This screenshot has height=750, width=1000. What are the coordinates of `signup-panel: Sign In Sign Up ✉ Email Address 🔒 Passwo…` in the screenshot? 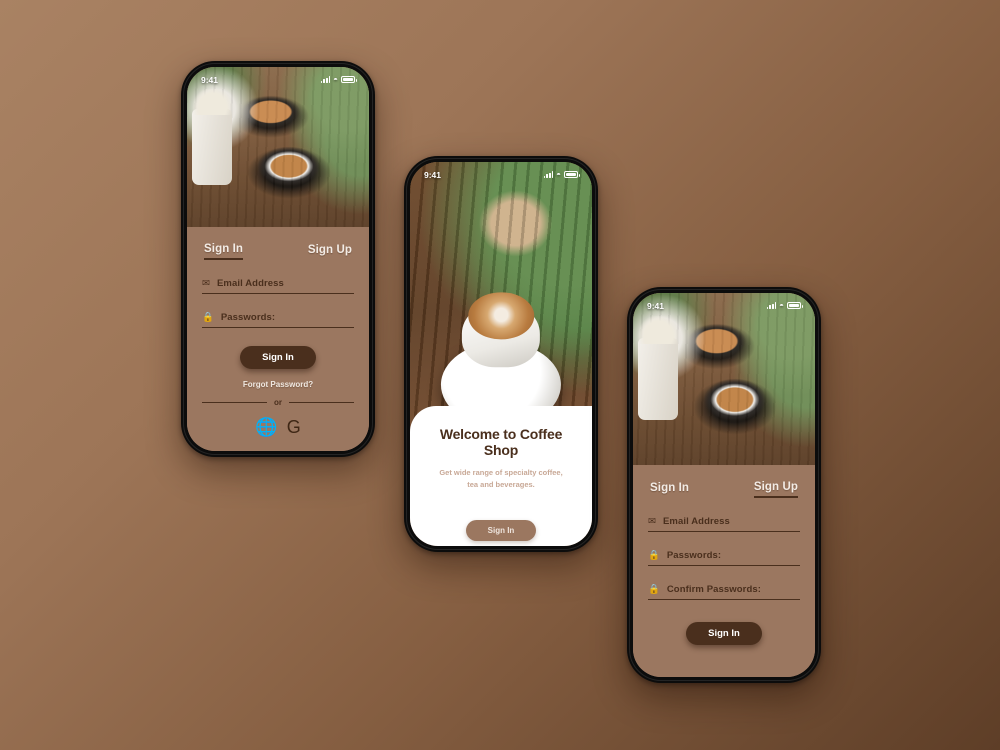 It's located at (724, 571).